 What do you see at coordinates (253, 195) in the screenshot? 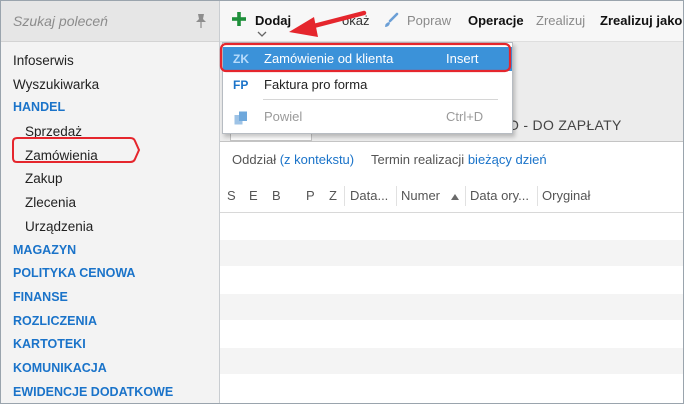
I see `col-header-e: E` at bounding box center [253, 195].